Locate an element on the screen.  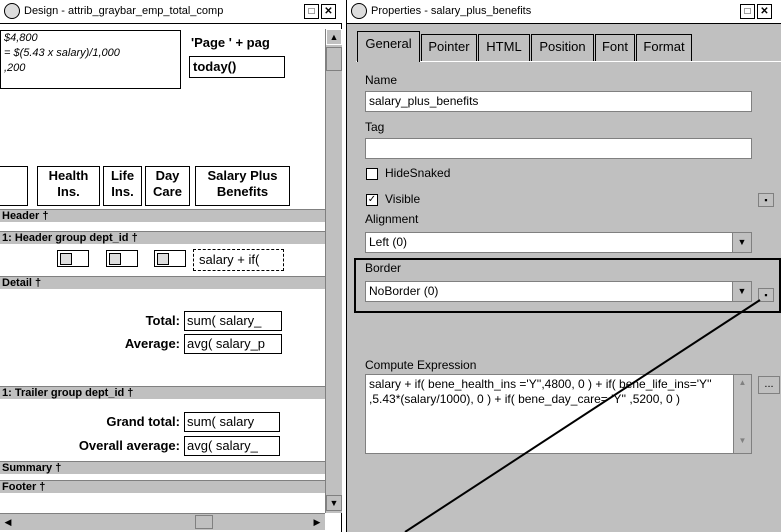
header-text-line-2: = $(5.43 x salary)/1,000 is located at coordinates (62, 53).